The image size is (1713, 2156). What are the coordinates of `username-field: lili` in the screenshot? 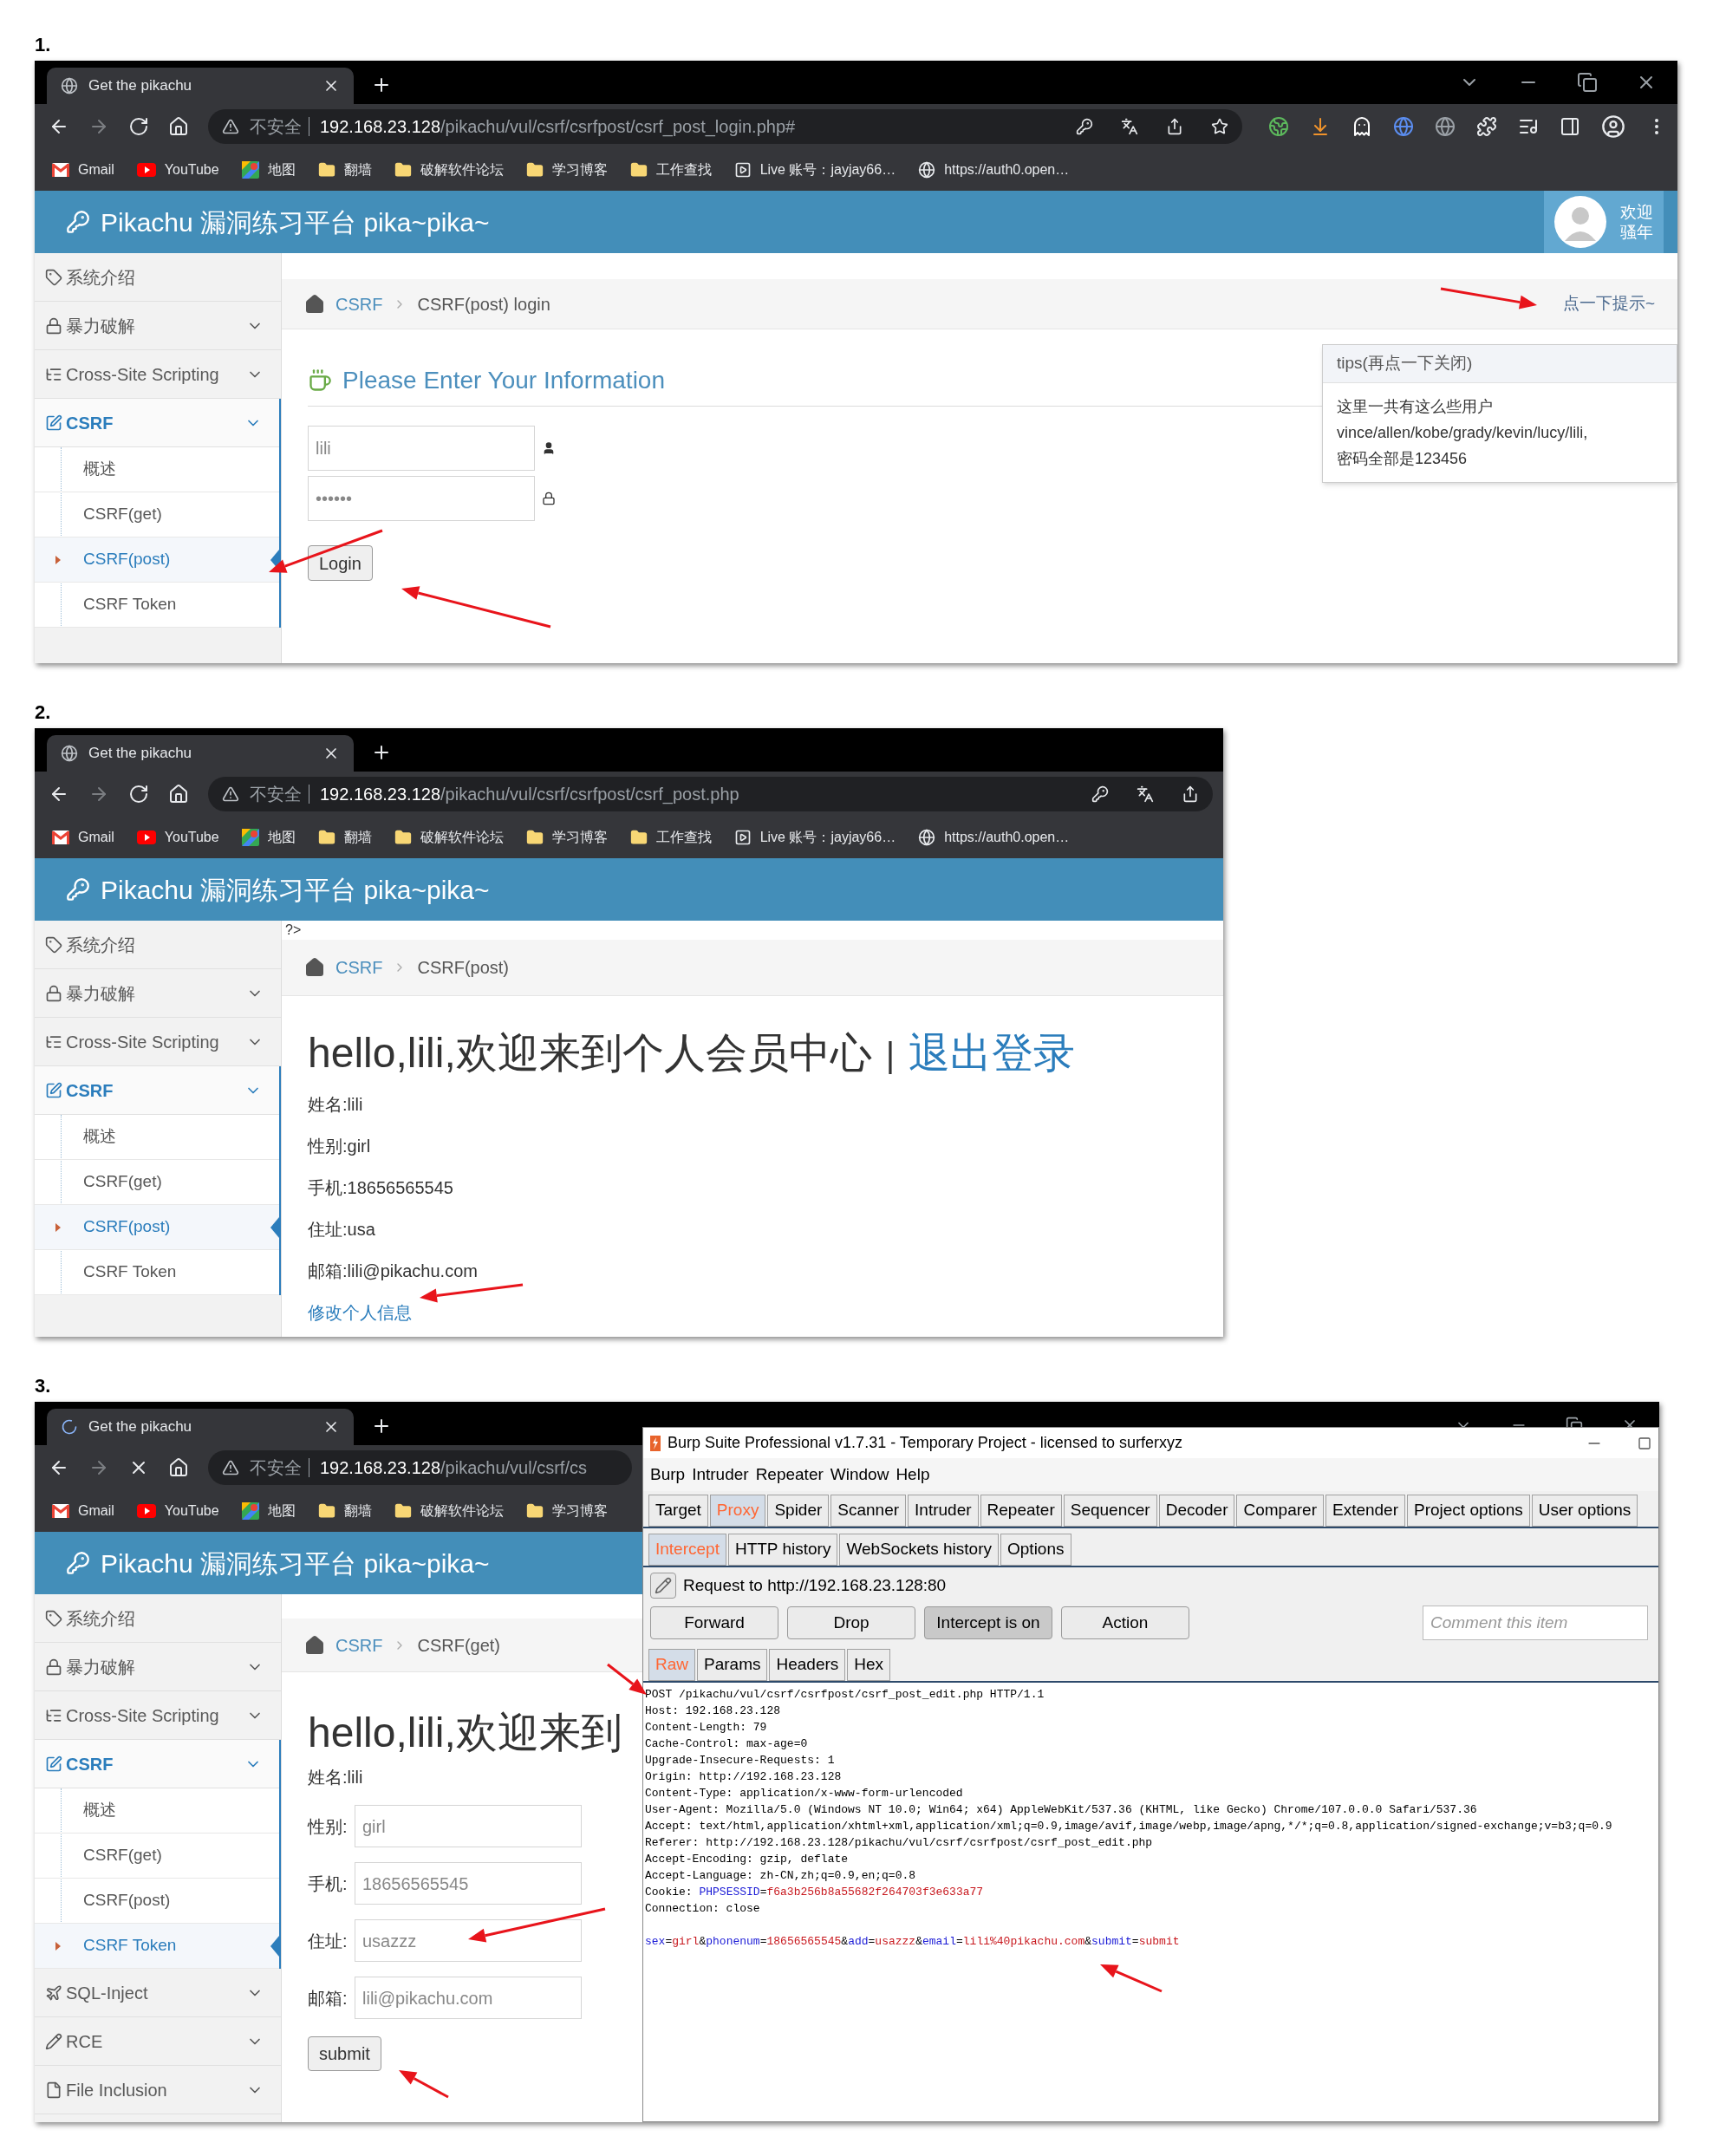 It's located at (422, 449).